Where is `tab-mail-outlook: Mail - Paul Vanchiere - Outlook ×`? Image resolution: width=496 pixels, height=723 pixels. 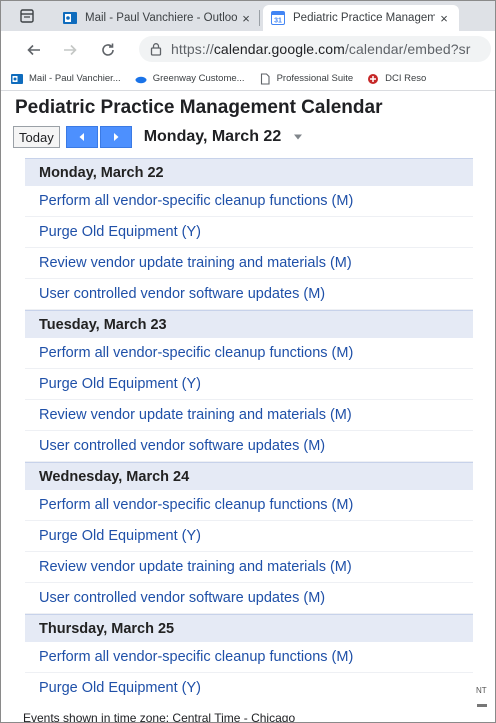
tab-mail-outlook: Mail - Paul Vanchiere - Outlook × is located at coordinates (158, 18).